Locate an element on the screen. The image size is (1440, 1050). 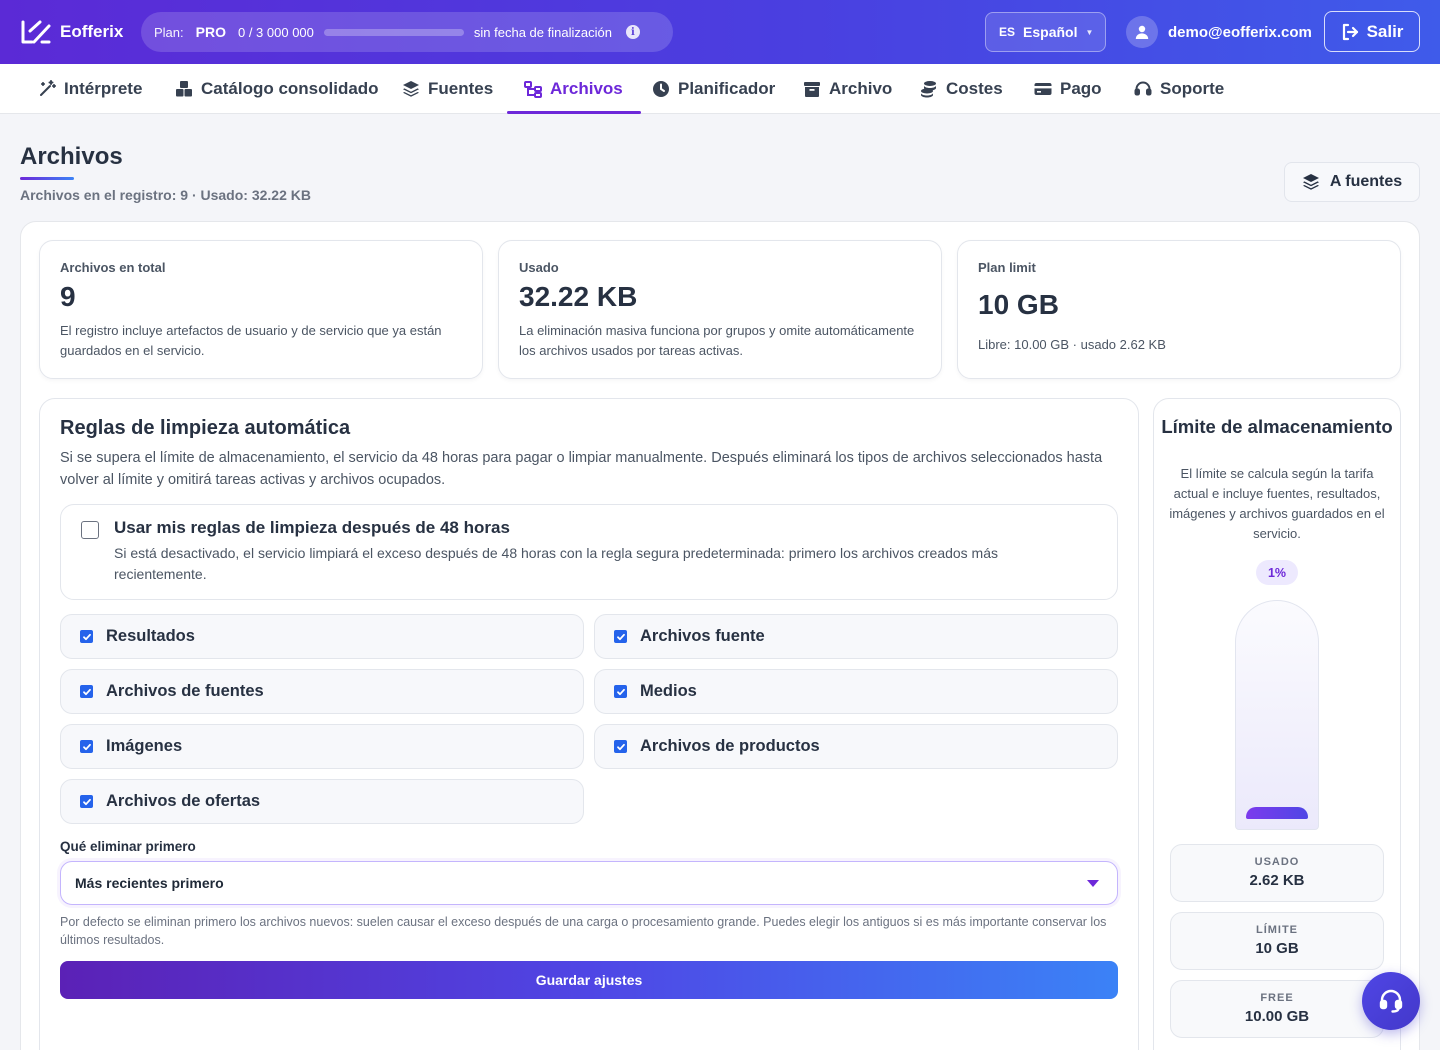
storage-gauge-fill is located at coordinates (1277, 813).